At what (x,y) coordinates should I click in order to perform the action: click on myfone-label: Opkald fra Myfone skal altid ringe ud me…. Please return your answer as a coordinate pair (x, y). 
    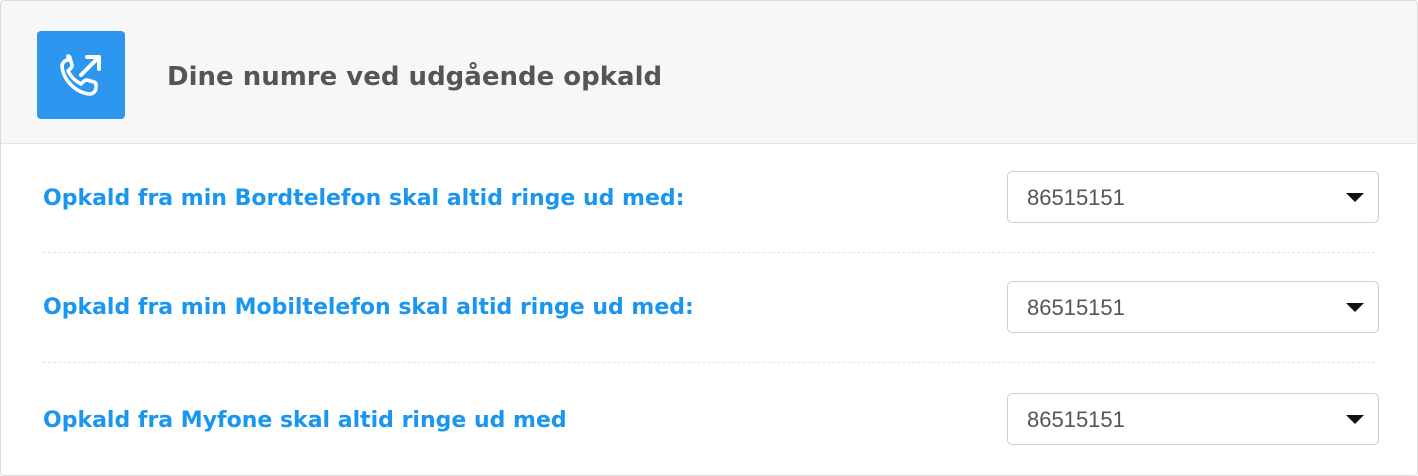
    Looking at the image, I should click on (305, 420).